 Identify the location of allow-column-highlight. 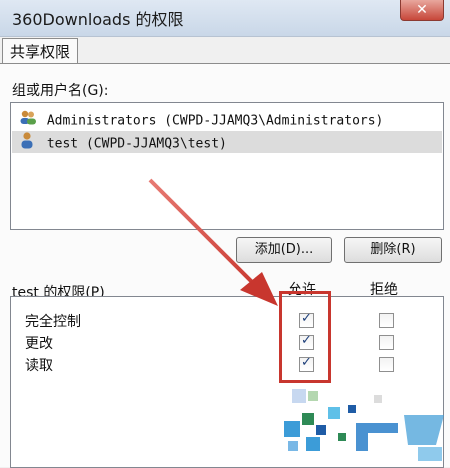
(305, 337).